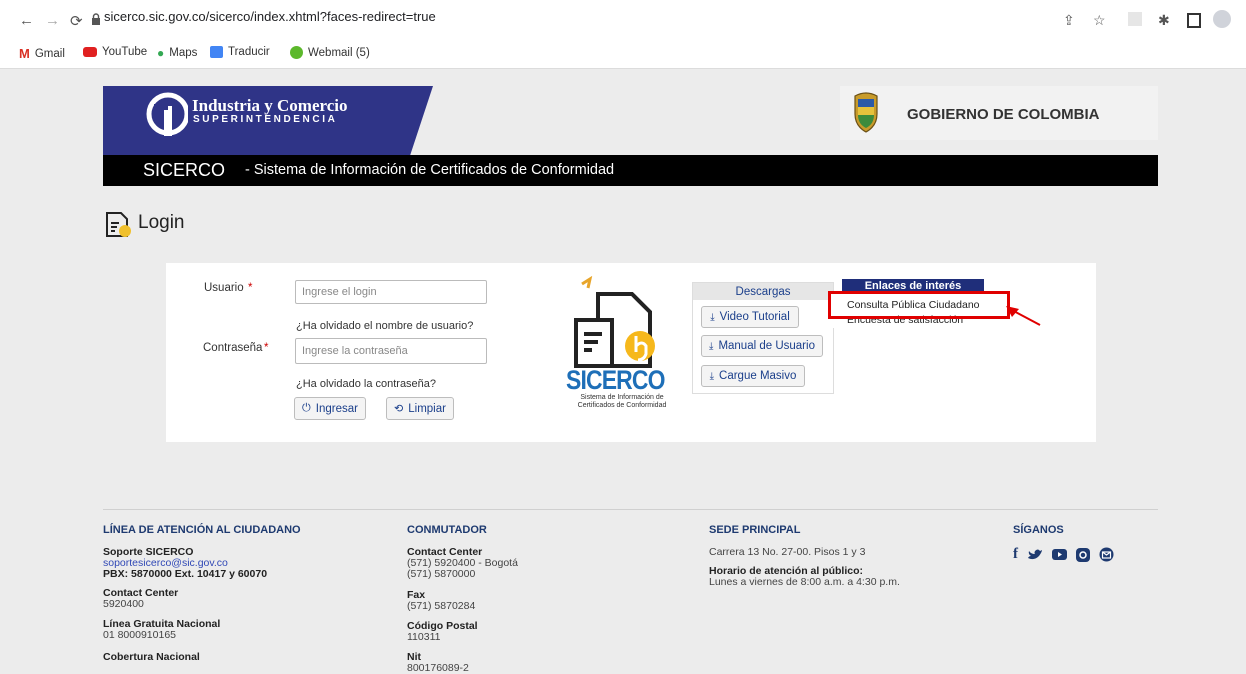  I want to click on webmail-icon, so click(296, 52).